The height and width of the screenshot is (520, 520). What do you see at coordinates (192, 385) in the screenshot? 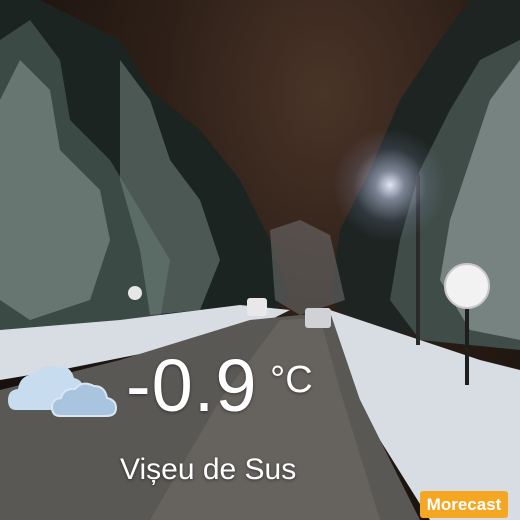
I see `temperature-value: -0.9` at bounding box center [192, 385].